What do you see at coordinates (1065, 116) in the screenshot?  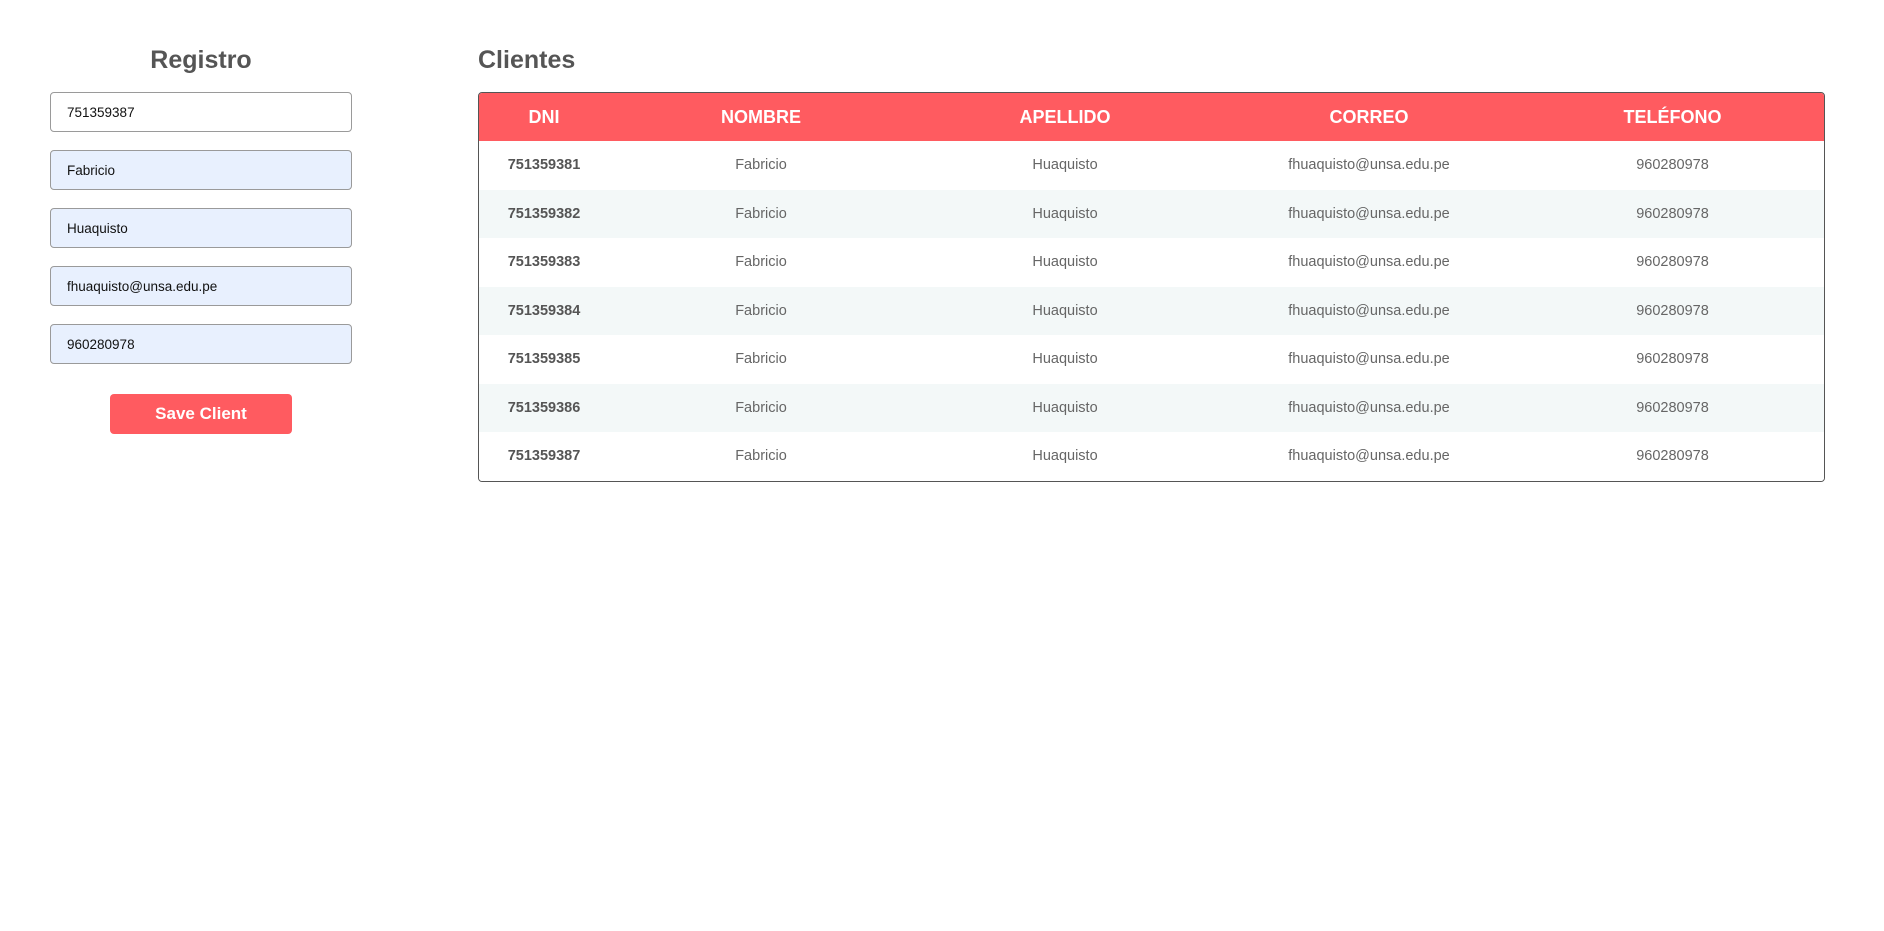 I see `column-header-apellido: APELLIDO` at bounding box center [1065, 116].